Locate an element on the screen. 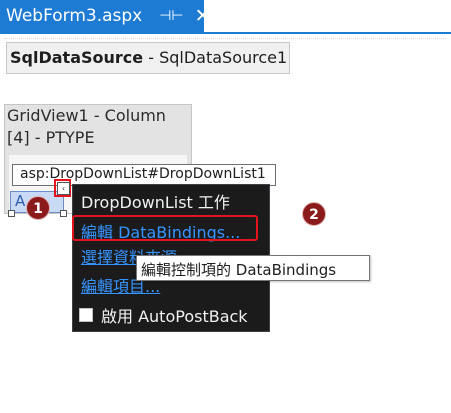 The height and width of the screenshot is (413, 451). document-tab: WebForm3.aspx ⊣⊢ ✕ is located at coordinates (105, 16).